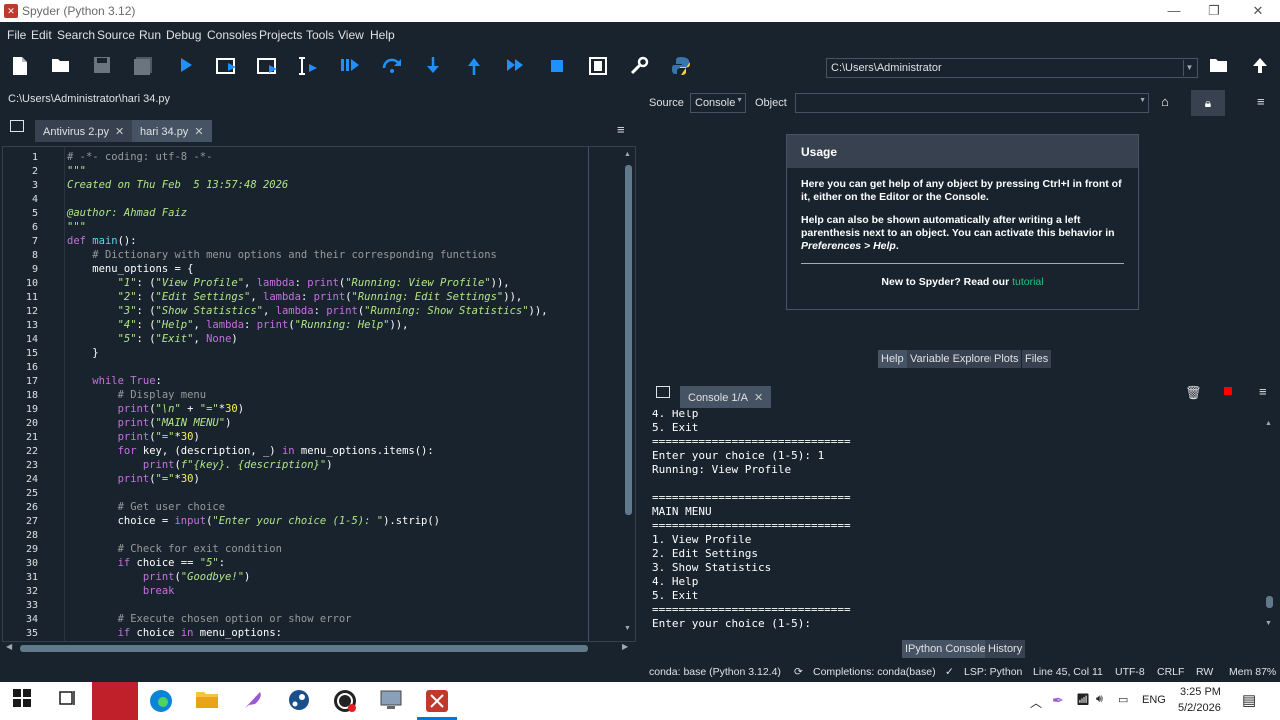 The height and width of the screenshot is (720, 1280). Describe the element at coordinates (1228, 391) in the screenshot. I see `stop-kernel-icon` at that location.